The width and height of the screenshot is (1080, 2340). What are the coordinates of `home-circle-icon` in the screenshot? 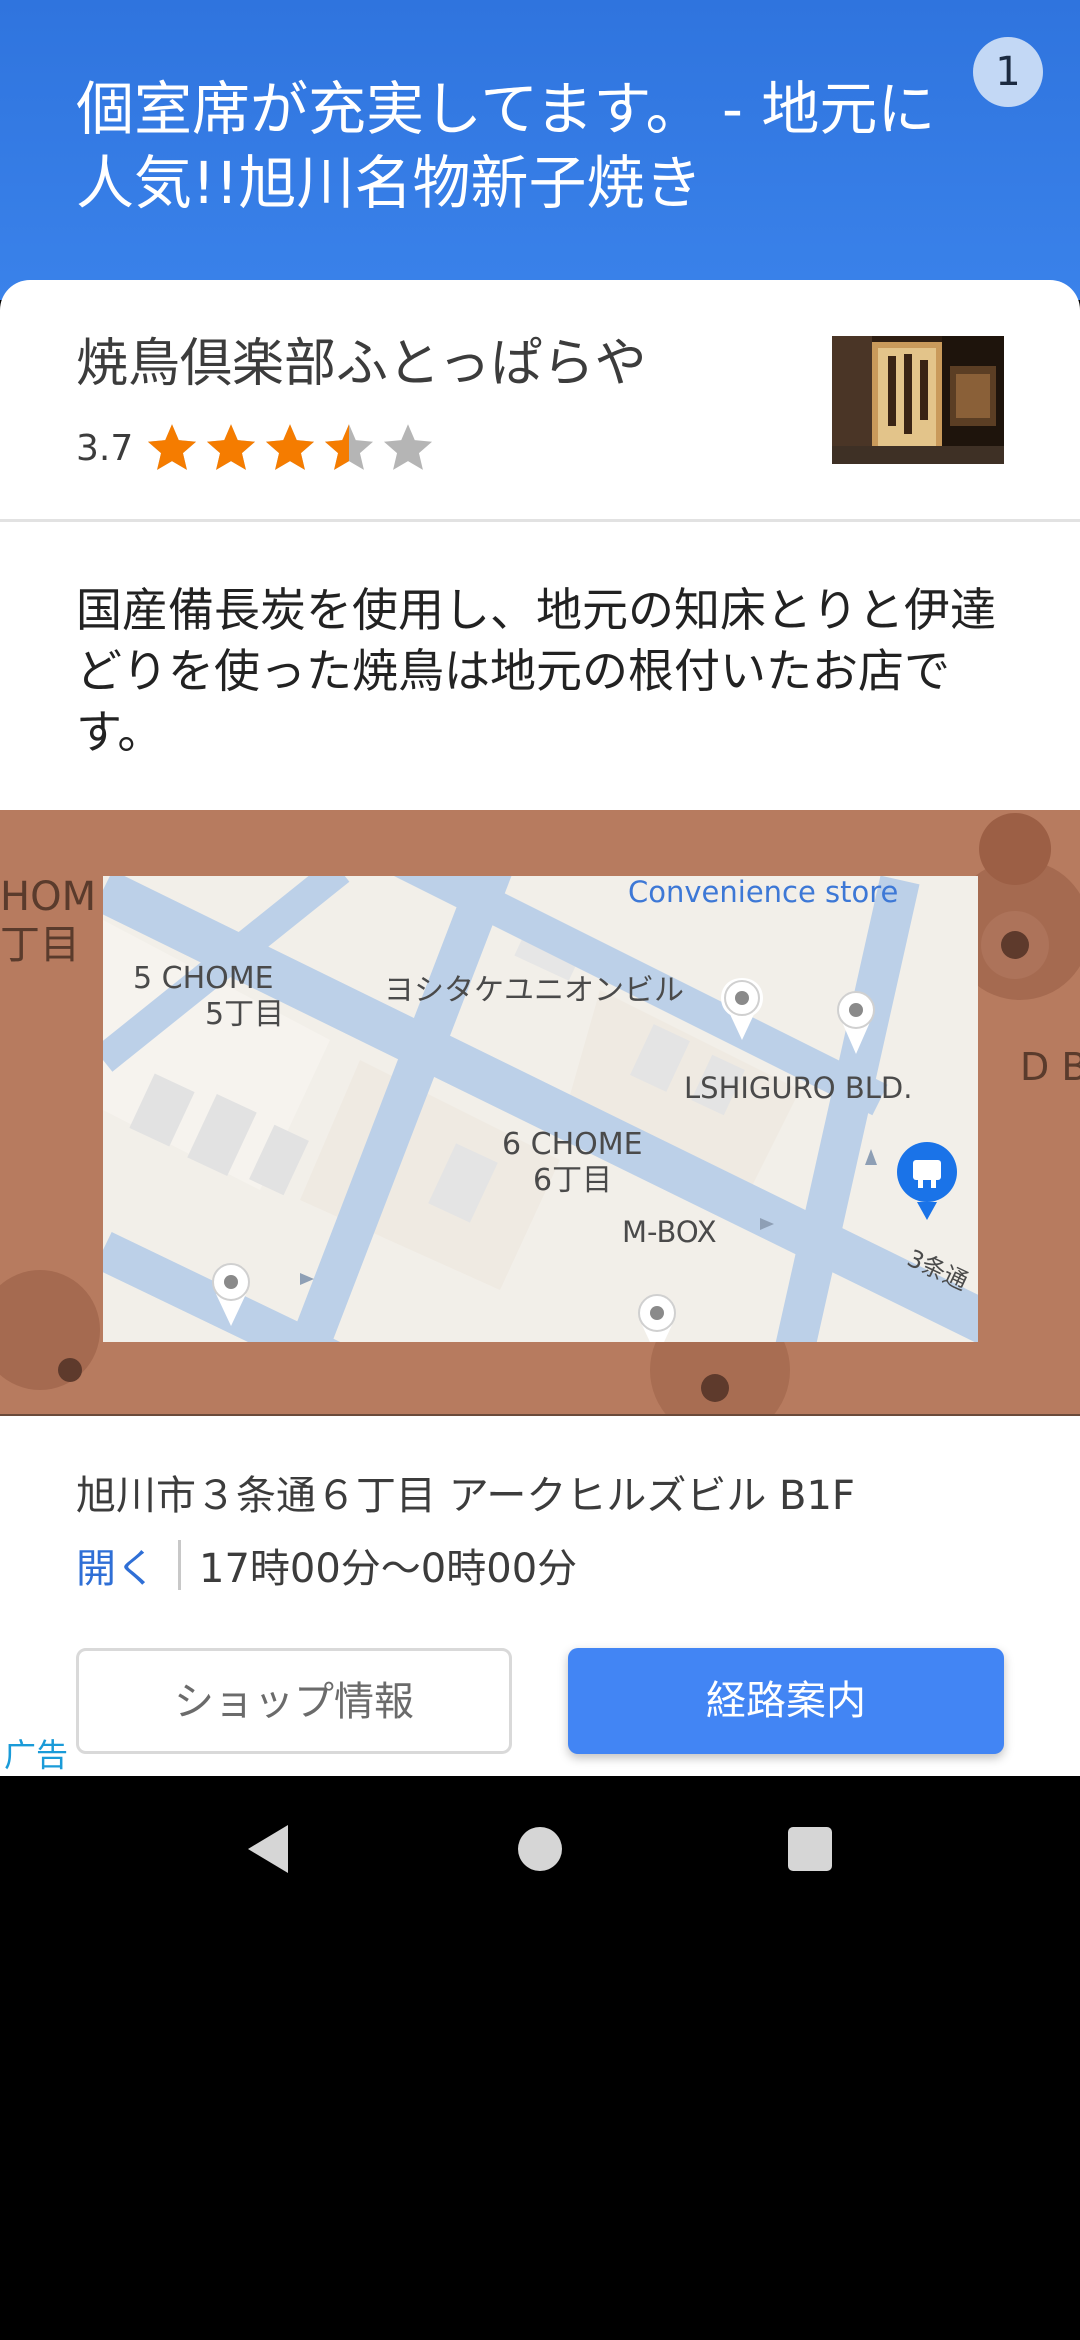 It's located at (540, 1849).